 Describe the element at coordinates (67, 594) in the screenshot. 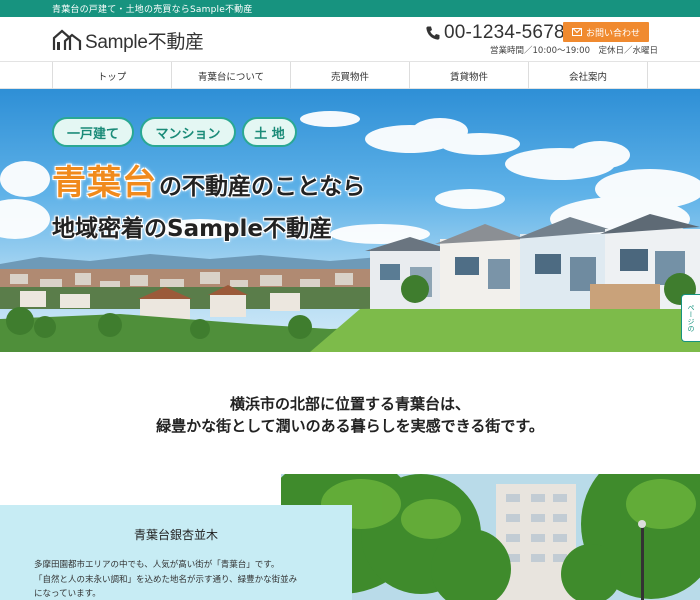

I see `feature-line-3: になっています。` at that location.